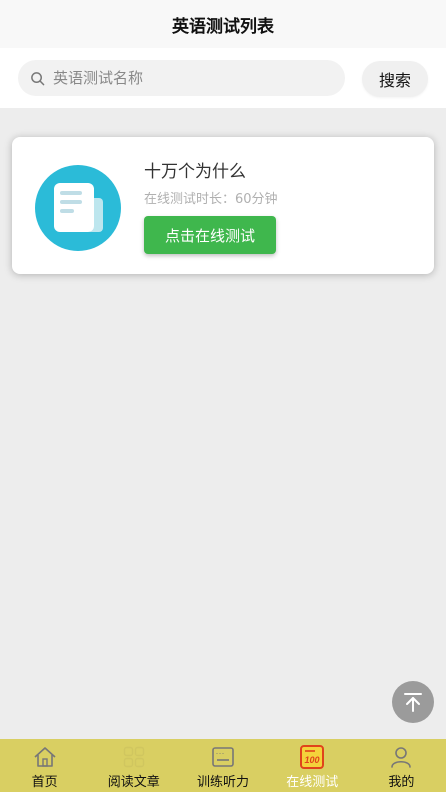  I want to click on document-icon, so click(78, 208).